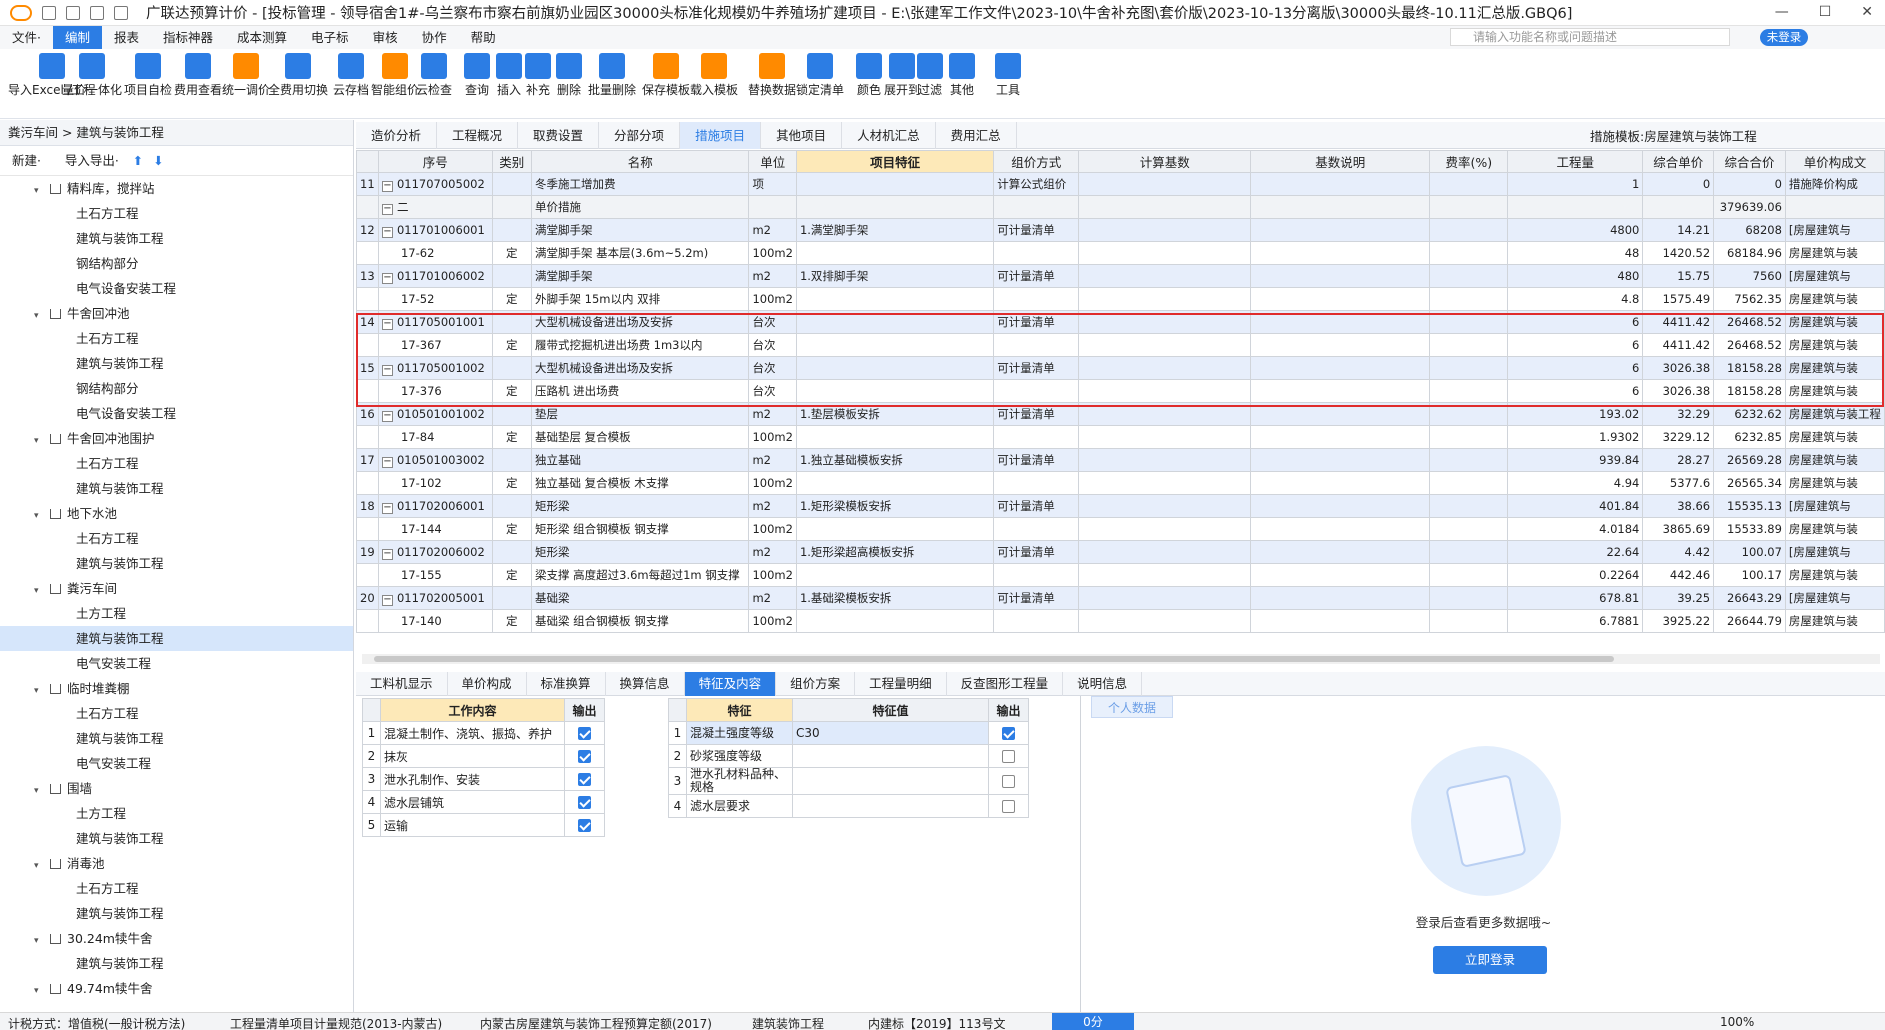 Image resolution: width=1885 pixels, height=1030 pixels. I want to click on table-cell: 4.94, so click(1575, 483).